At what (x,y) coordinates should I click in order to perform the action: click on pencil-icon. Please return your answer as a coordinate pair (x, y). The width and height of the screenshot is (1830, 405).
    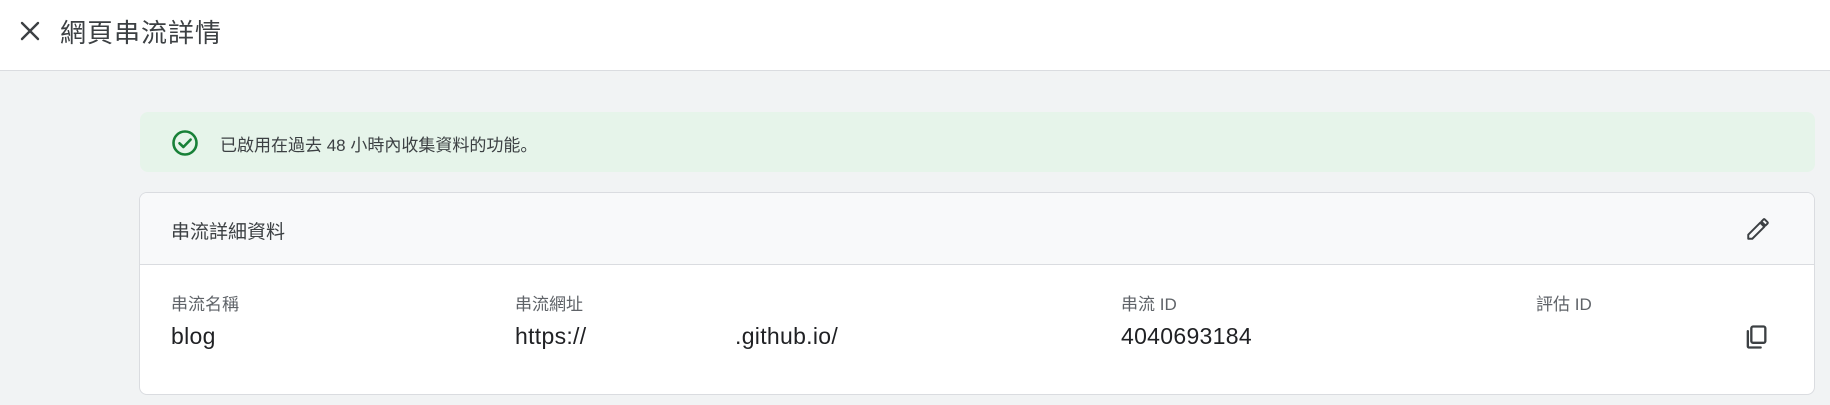
    Looking at the image, I should click on (1758, 229).